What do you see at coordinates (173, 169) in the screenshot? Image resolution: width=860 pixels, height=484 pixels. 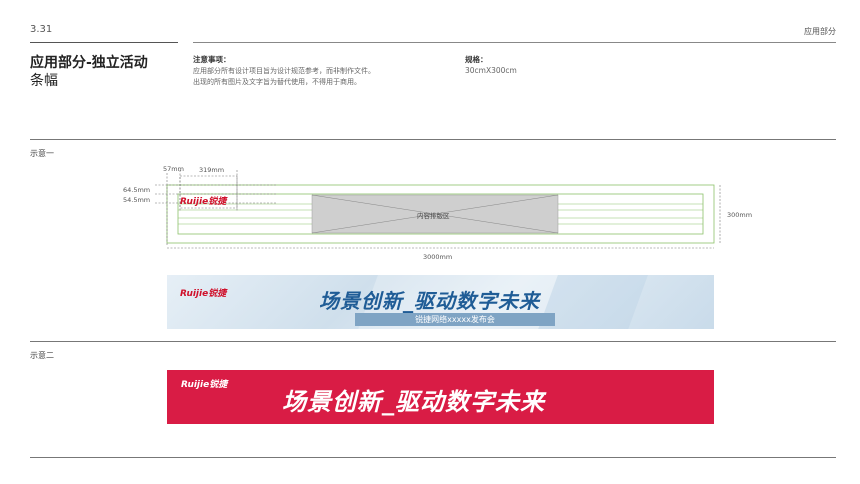 I see `dim-label-57mm: 57mm` at bounding box center [173, 169].